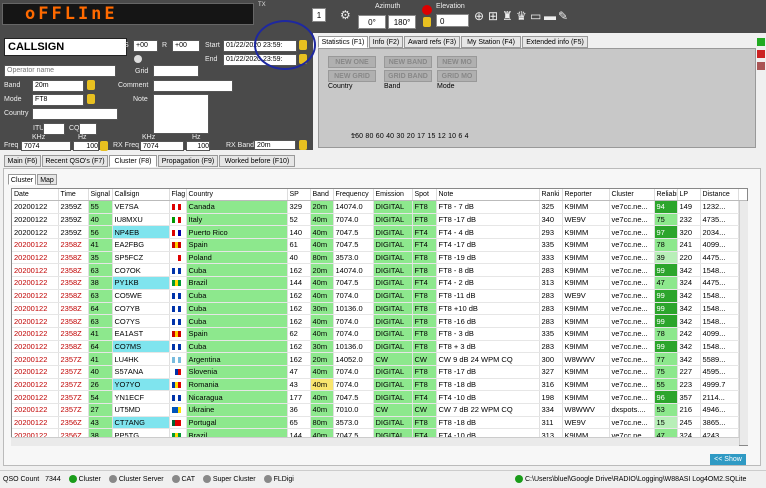 The width and height of the screenshot is (766, 488). What do you see at coordinates (728, 459) in the screenshot?
I see `show-button: << Show` at bounding box center [728, 459].